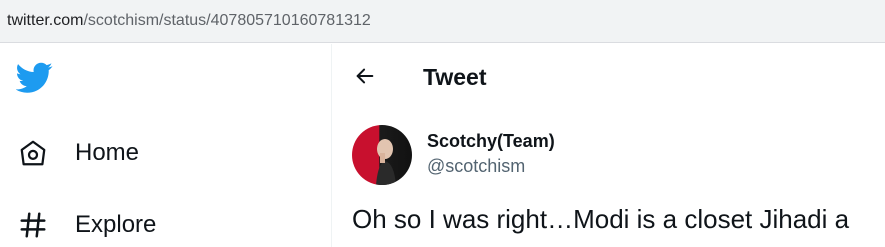 Image resolution: width=885 pixels, height=247 pixels. Describe the element at coordinates (45, 20) in the screenshot. I see `url-domain: twitter.com` at that location.